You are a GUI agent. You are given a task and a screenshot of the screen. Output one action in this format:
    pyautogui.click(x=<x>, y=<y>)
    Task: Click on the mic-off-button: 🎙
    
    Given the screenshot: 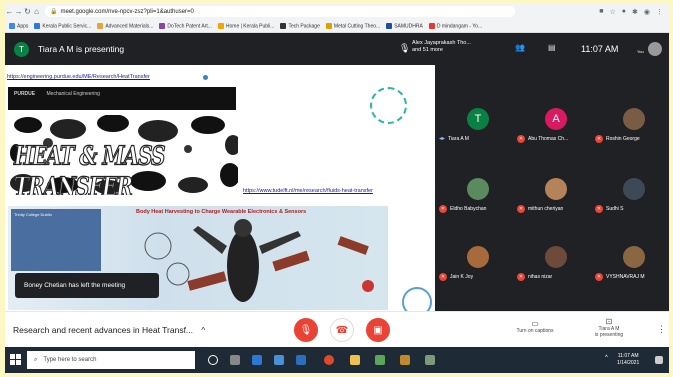 What is the action you would take?
    pyautogui.click(x=306, y=330)
    